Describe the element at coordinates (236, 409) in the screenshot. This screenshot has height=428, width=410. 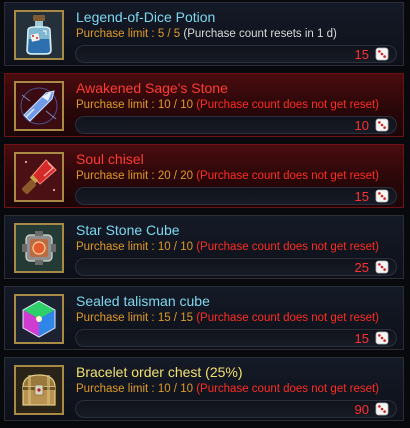
I see `price-bar: 90` at that location.